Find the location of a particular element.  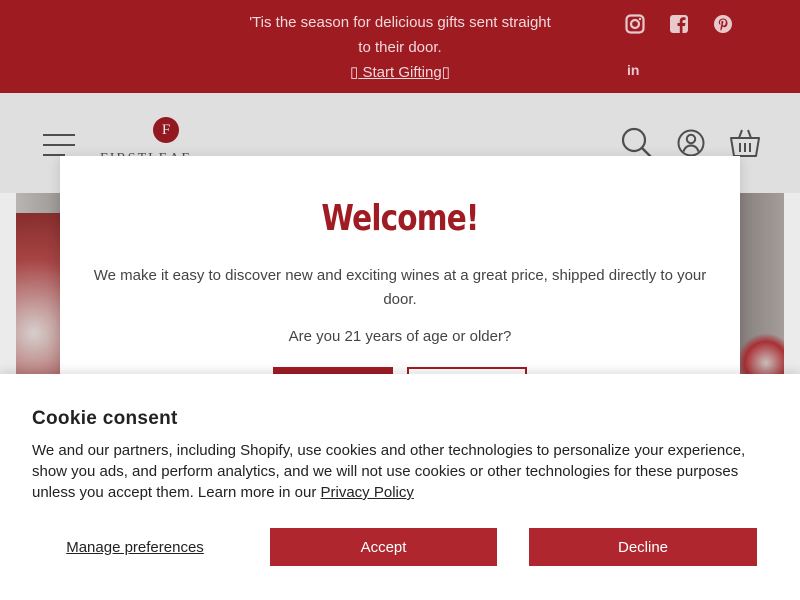

age-gate-question: Are you 21 years of age or older? is located at coordinates (400, 336).